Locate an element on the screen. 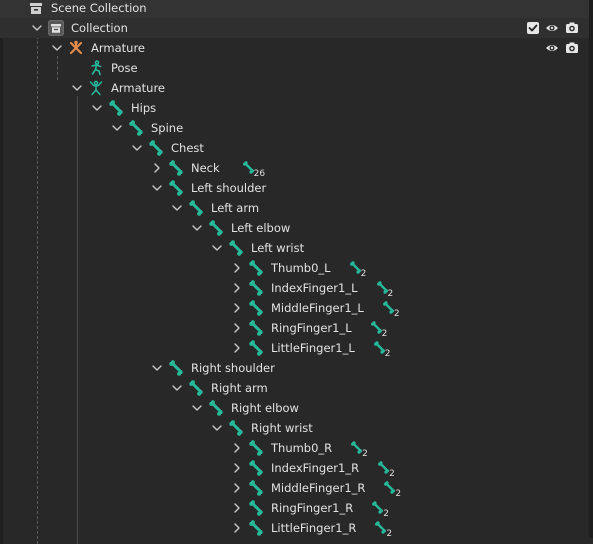 This screenshot has height=544, width=593. outliner-row: IndexFinger1_R 2 is located at coordinates (296, 468).